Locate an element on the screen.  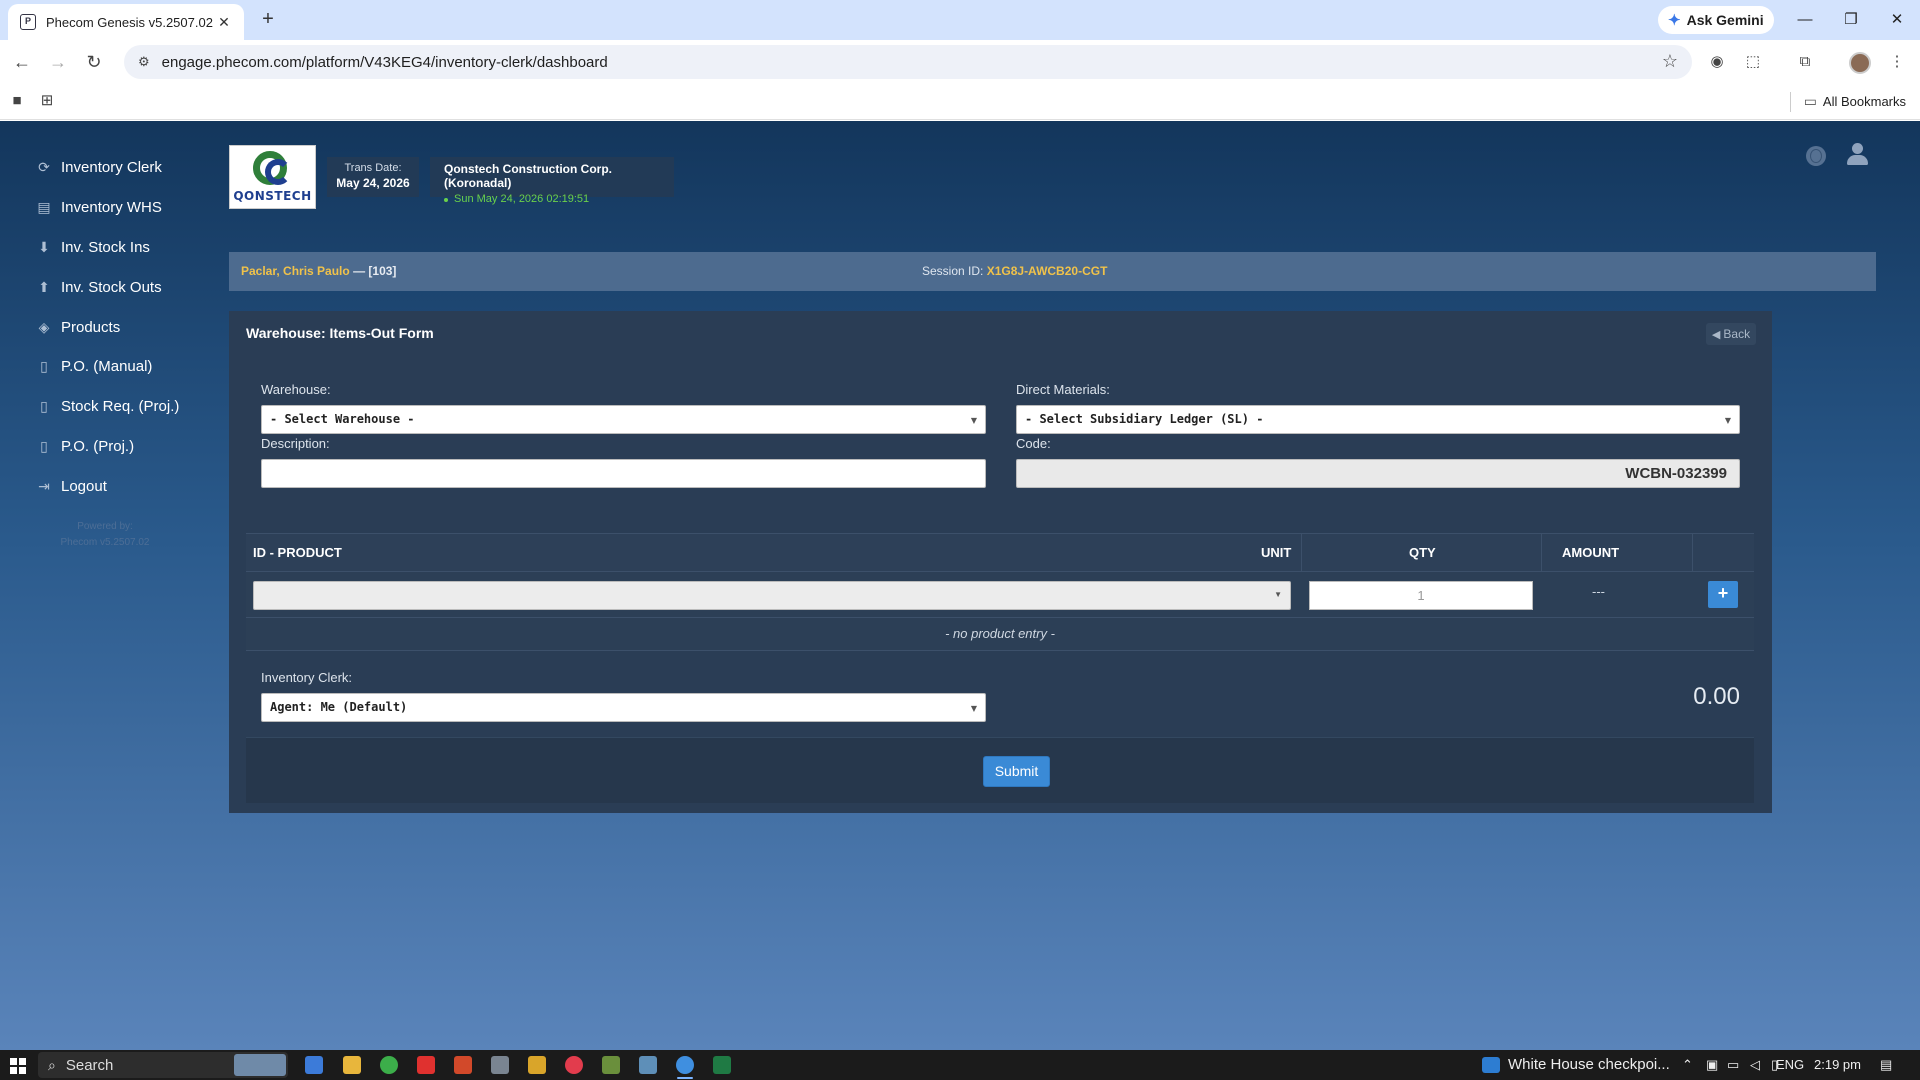
warehouse-label: Warehouse: is located at coordinates (296, 389).